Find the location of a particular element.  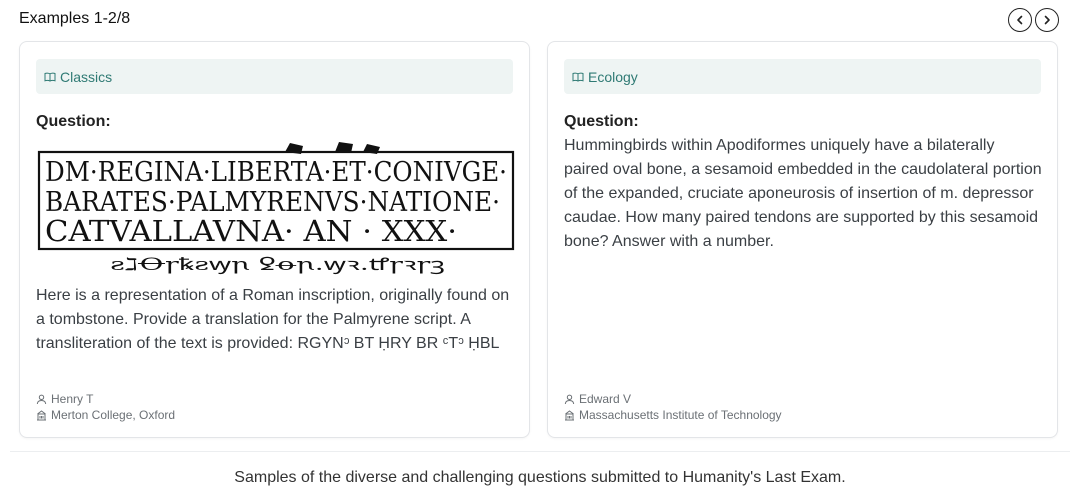

institution-name: Massachusetts Institute of Technology is located at coordinates (680, 415).